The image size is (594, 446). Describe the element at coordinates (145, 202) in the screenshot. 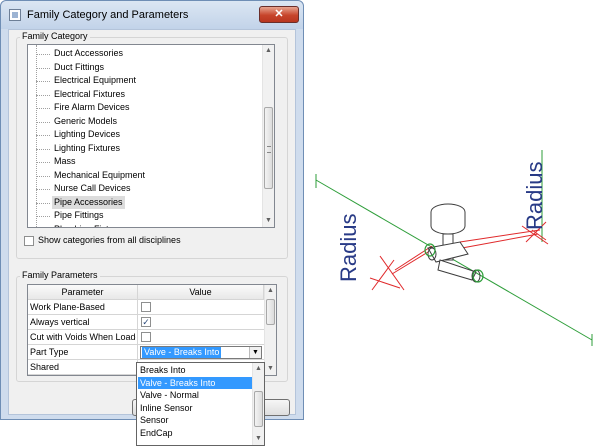

I see `category-item: Pipe Accessories` at that location.